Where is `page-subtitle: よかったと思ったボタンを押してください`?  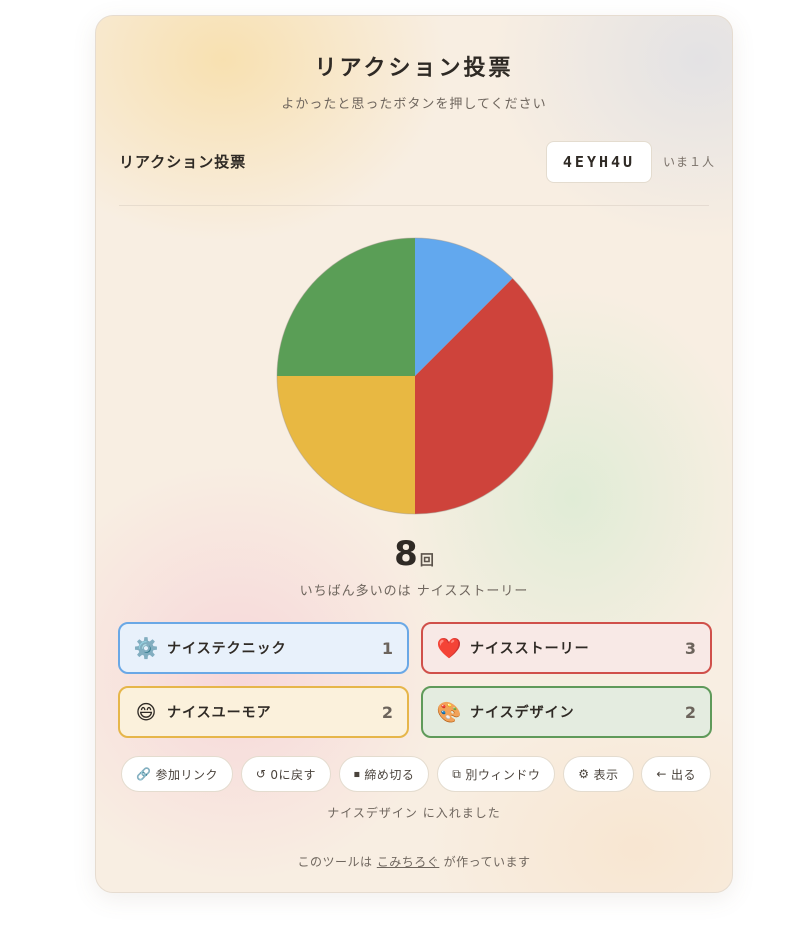 page-subtitle: よかったと思ったボタンを押してください is located at coordinates (414, 104).